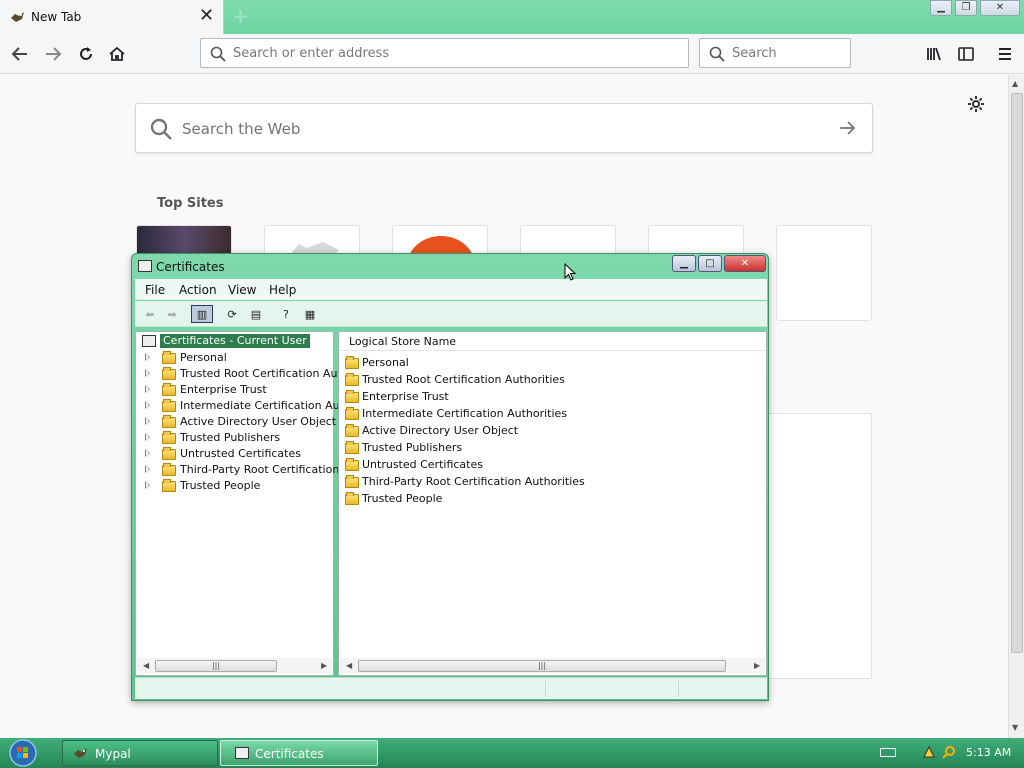 The image size is (1024, 768). Describe the element at coordinates (241, 129) in the screenshot. I see `web-search-placeholder: Search the Web` at that location.